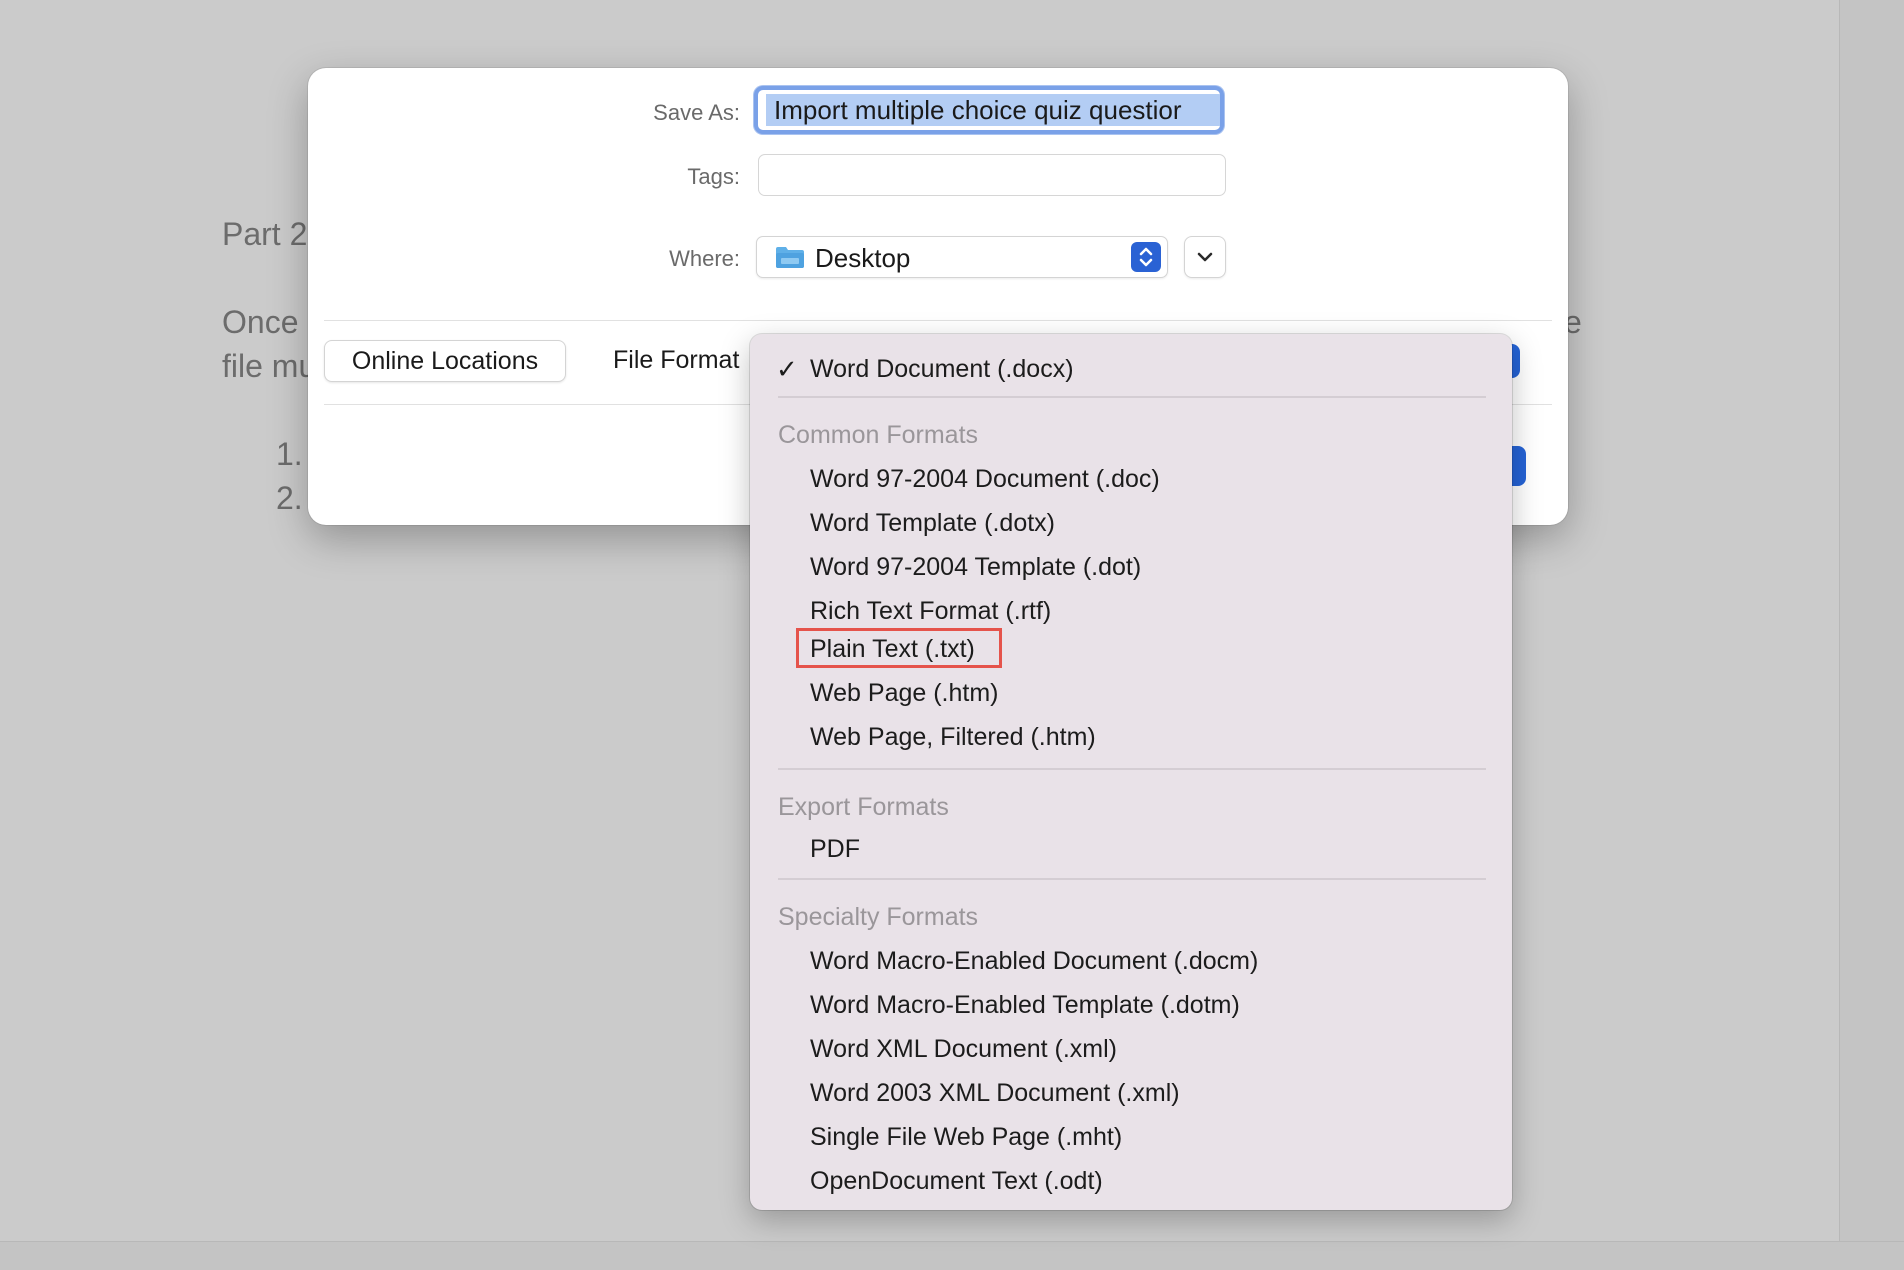 This screenshot has height=1270, width=1904. I want to click on menu-item-pdf: PDF, so click(835, 849).